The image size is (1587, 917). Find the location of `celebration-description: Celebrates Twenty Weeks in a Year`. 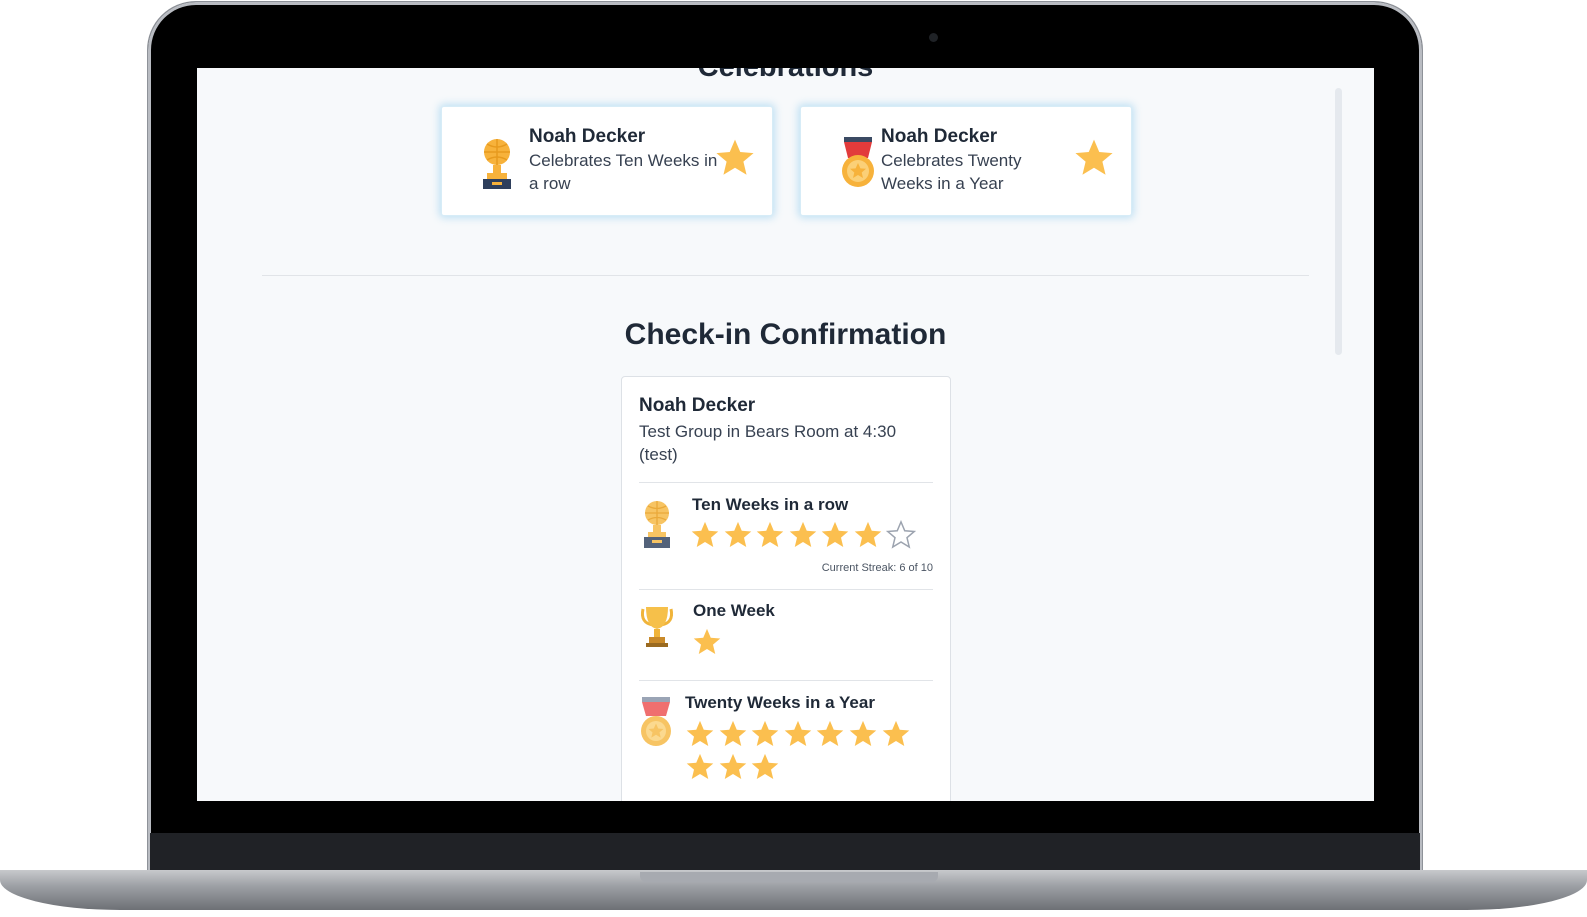

celebration-description: Celebrates Twenty Weeks in a Year is located at coordinates (951, 172).